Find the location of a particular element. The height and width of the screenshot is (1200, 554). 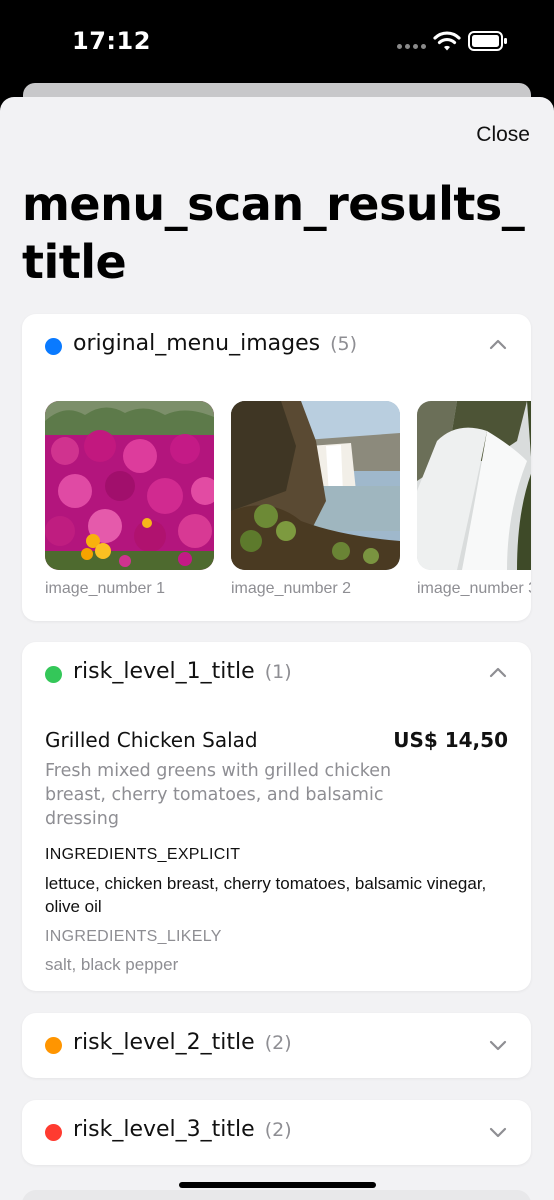

status-bar: 17:12 is located at coordinates (277, 42).